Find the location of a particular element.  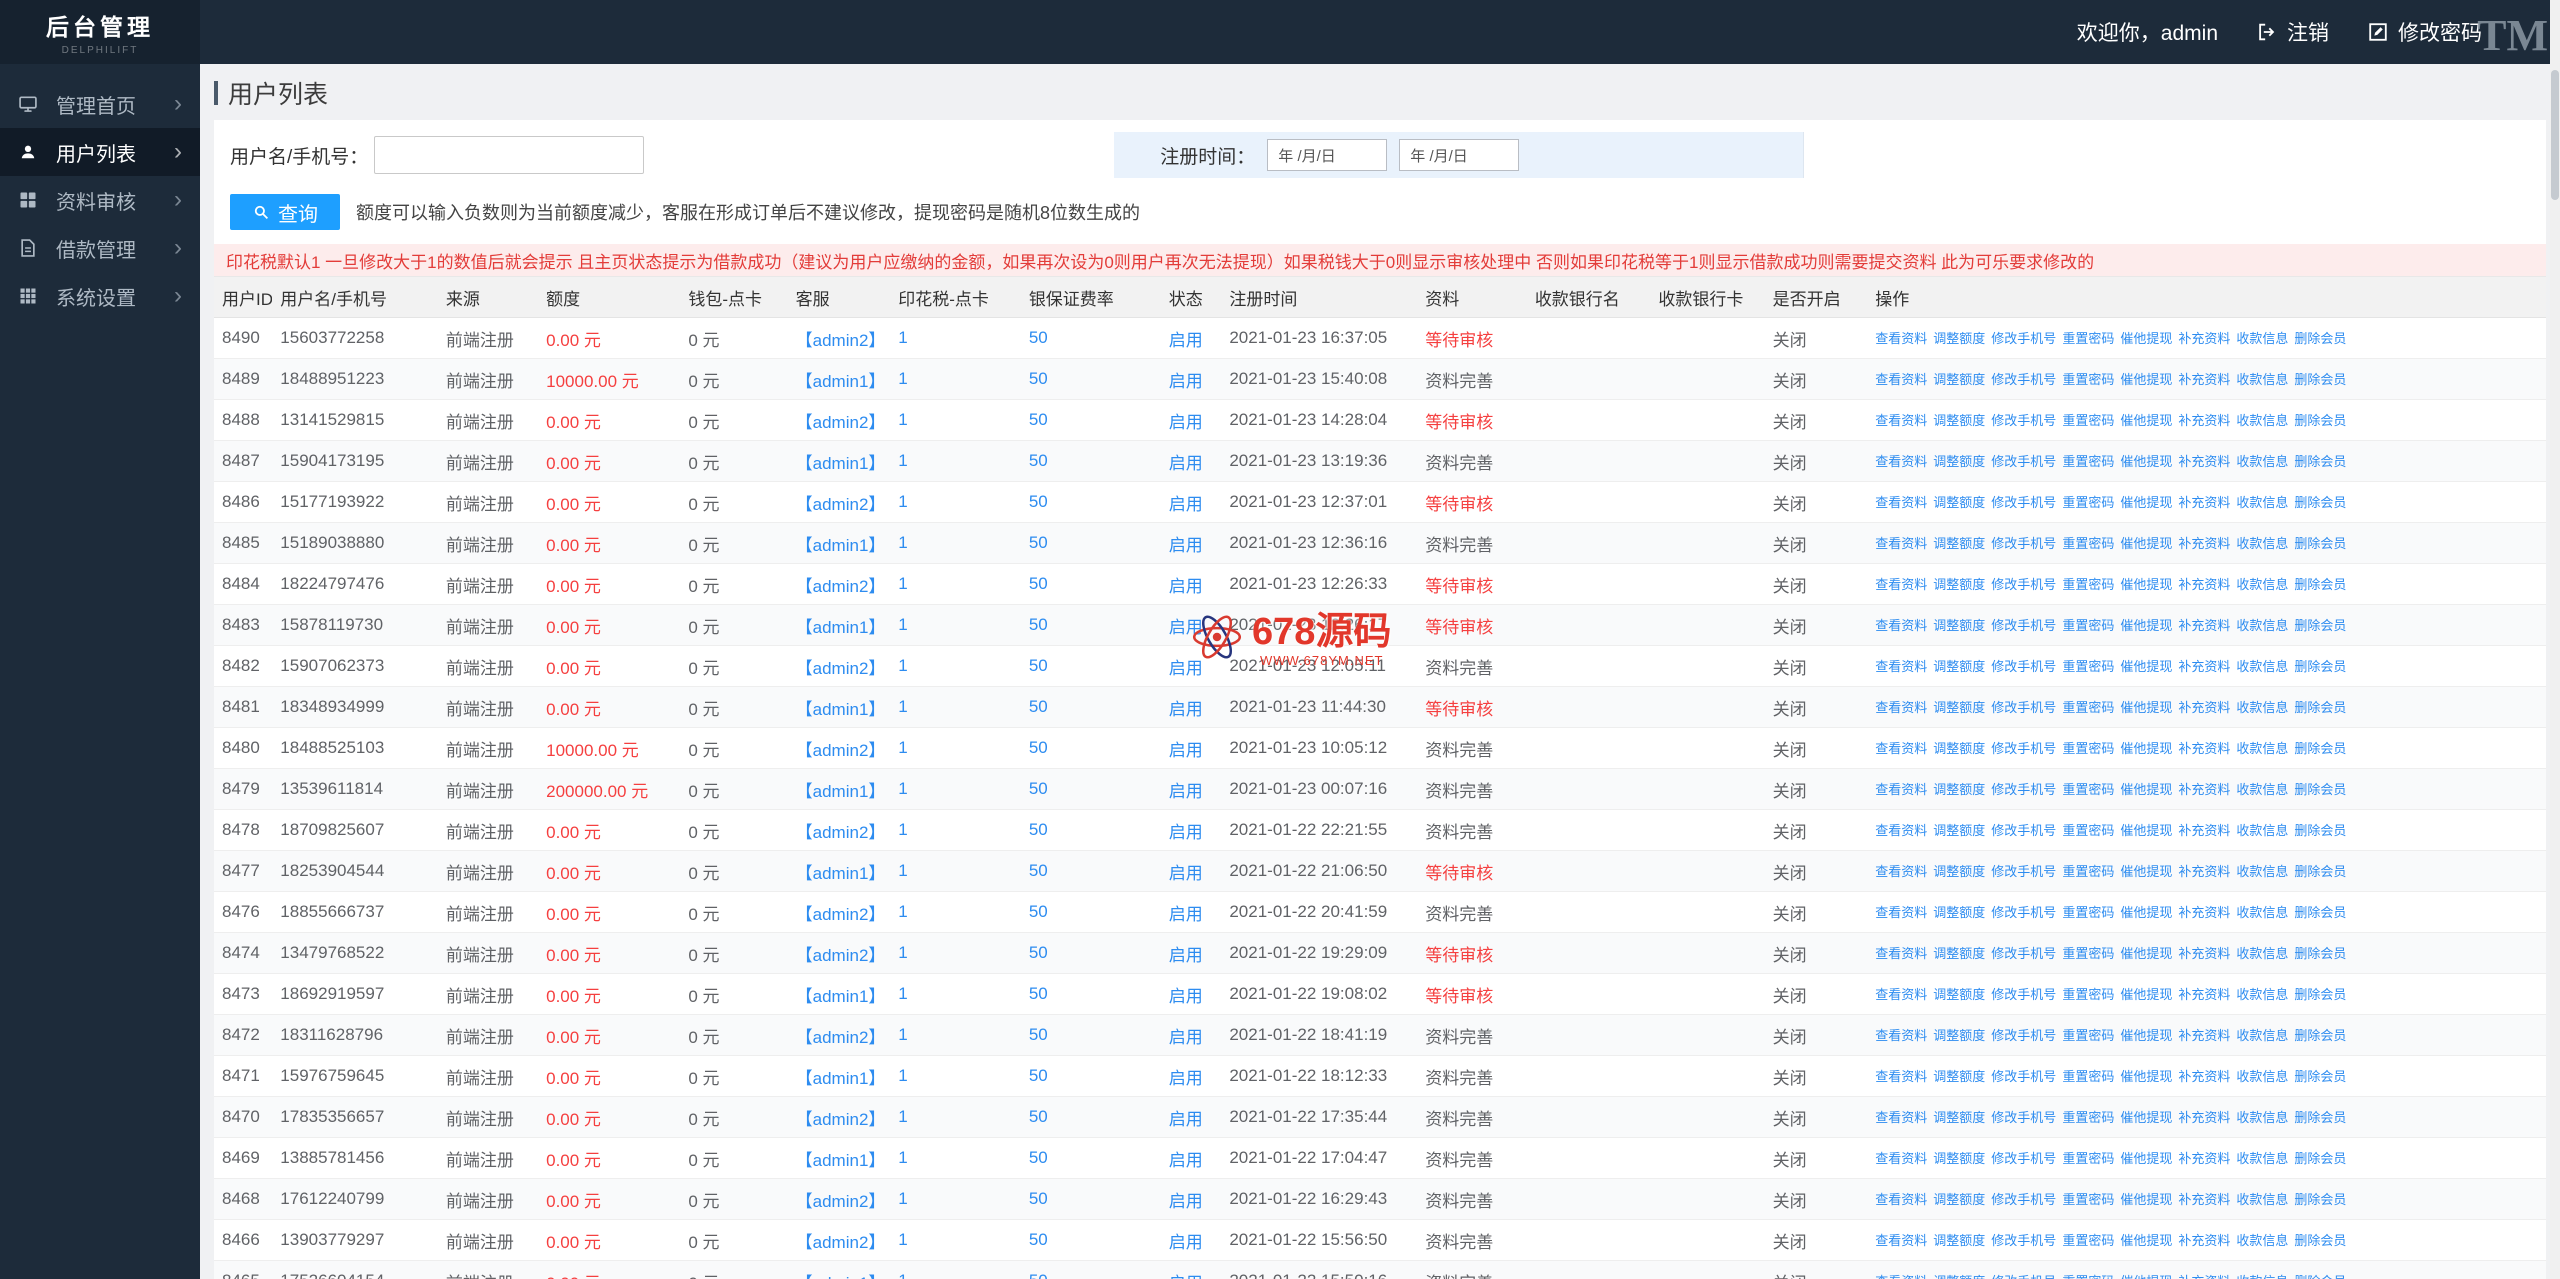

scrollbar is located at coordinates (2555, 639).